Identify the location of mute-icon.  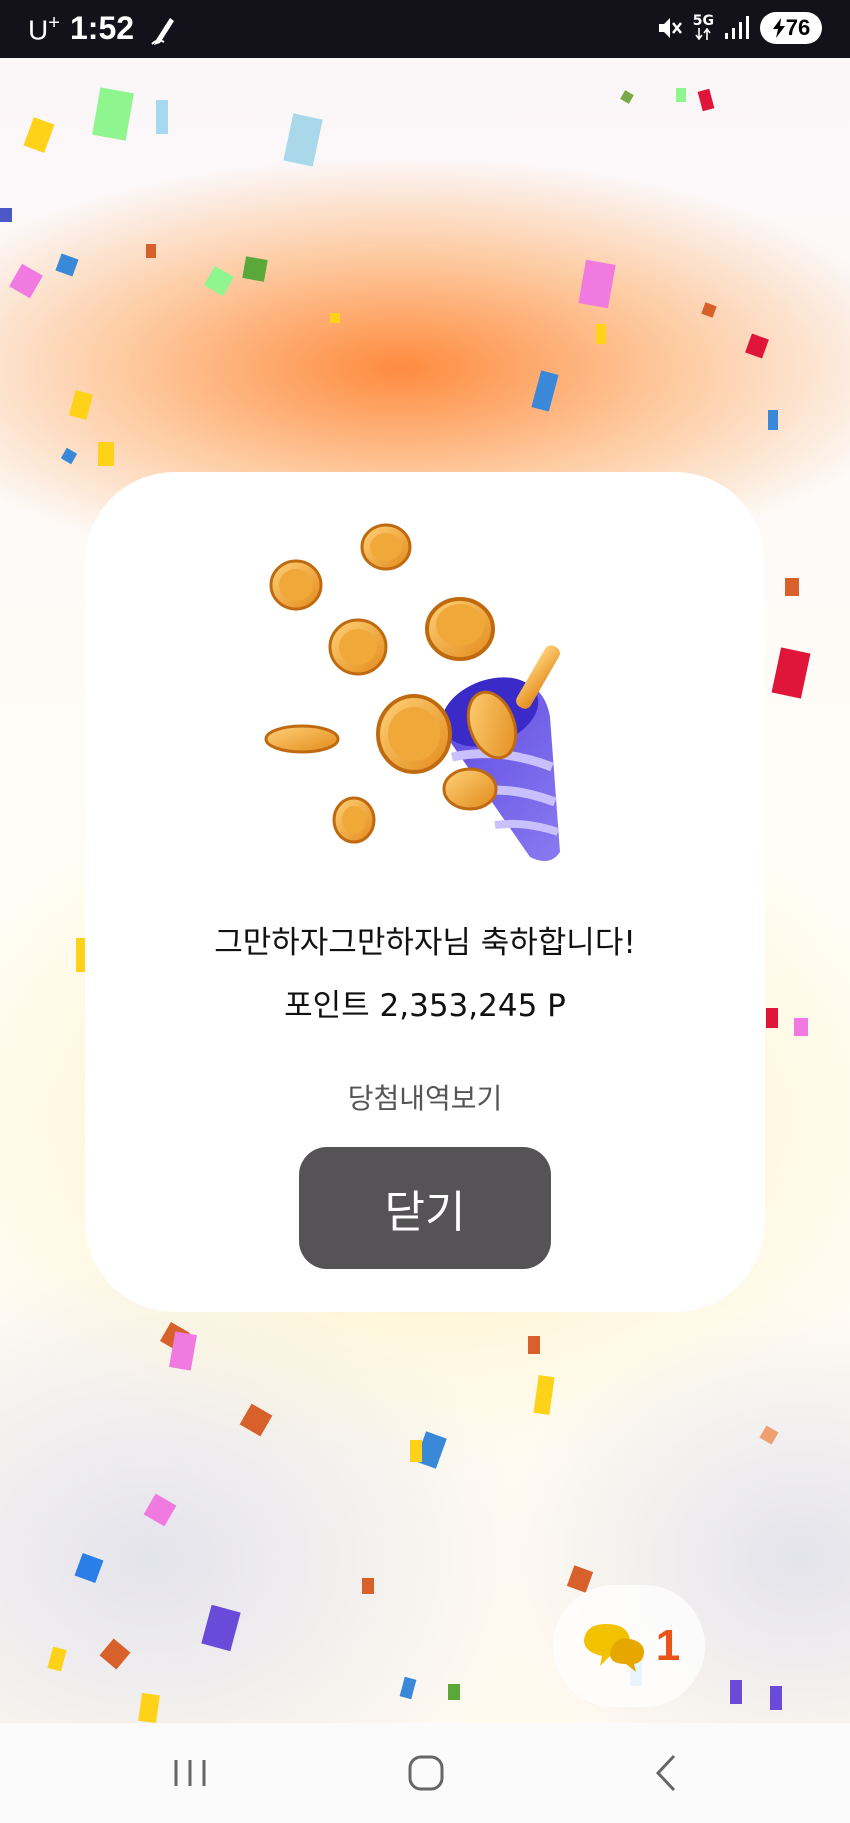
(670, 28).